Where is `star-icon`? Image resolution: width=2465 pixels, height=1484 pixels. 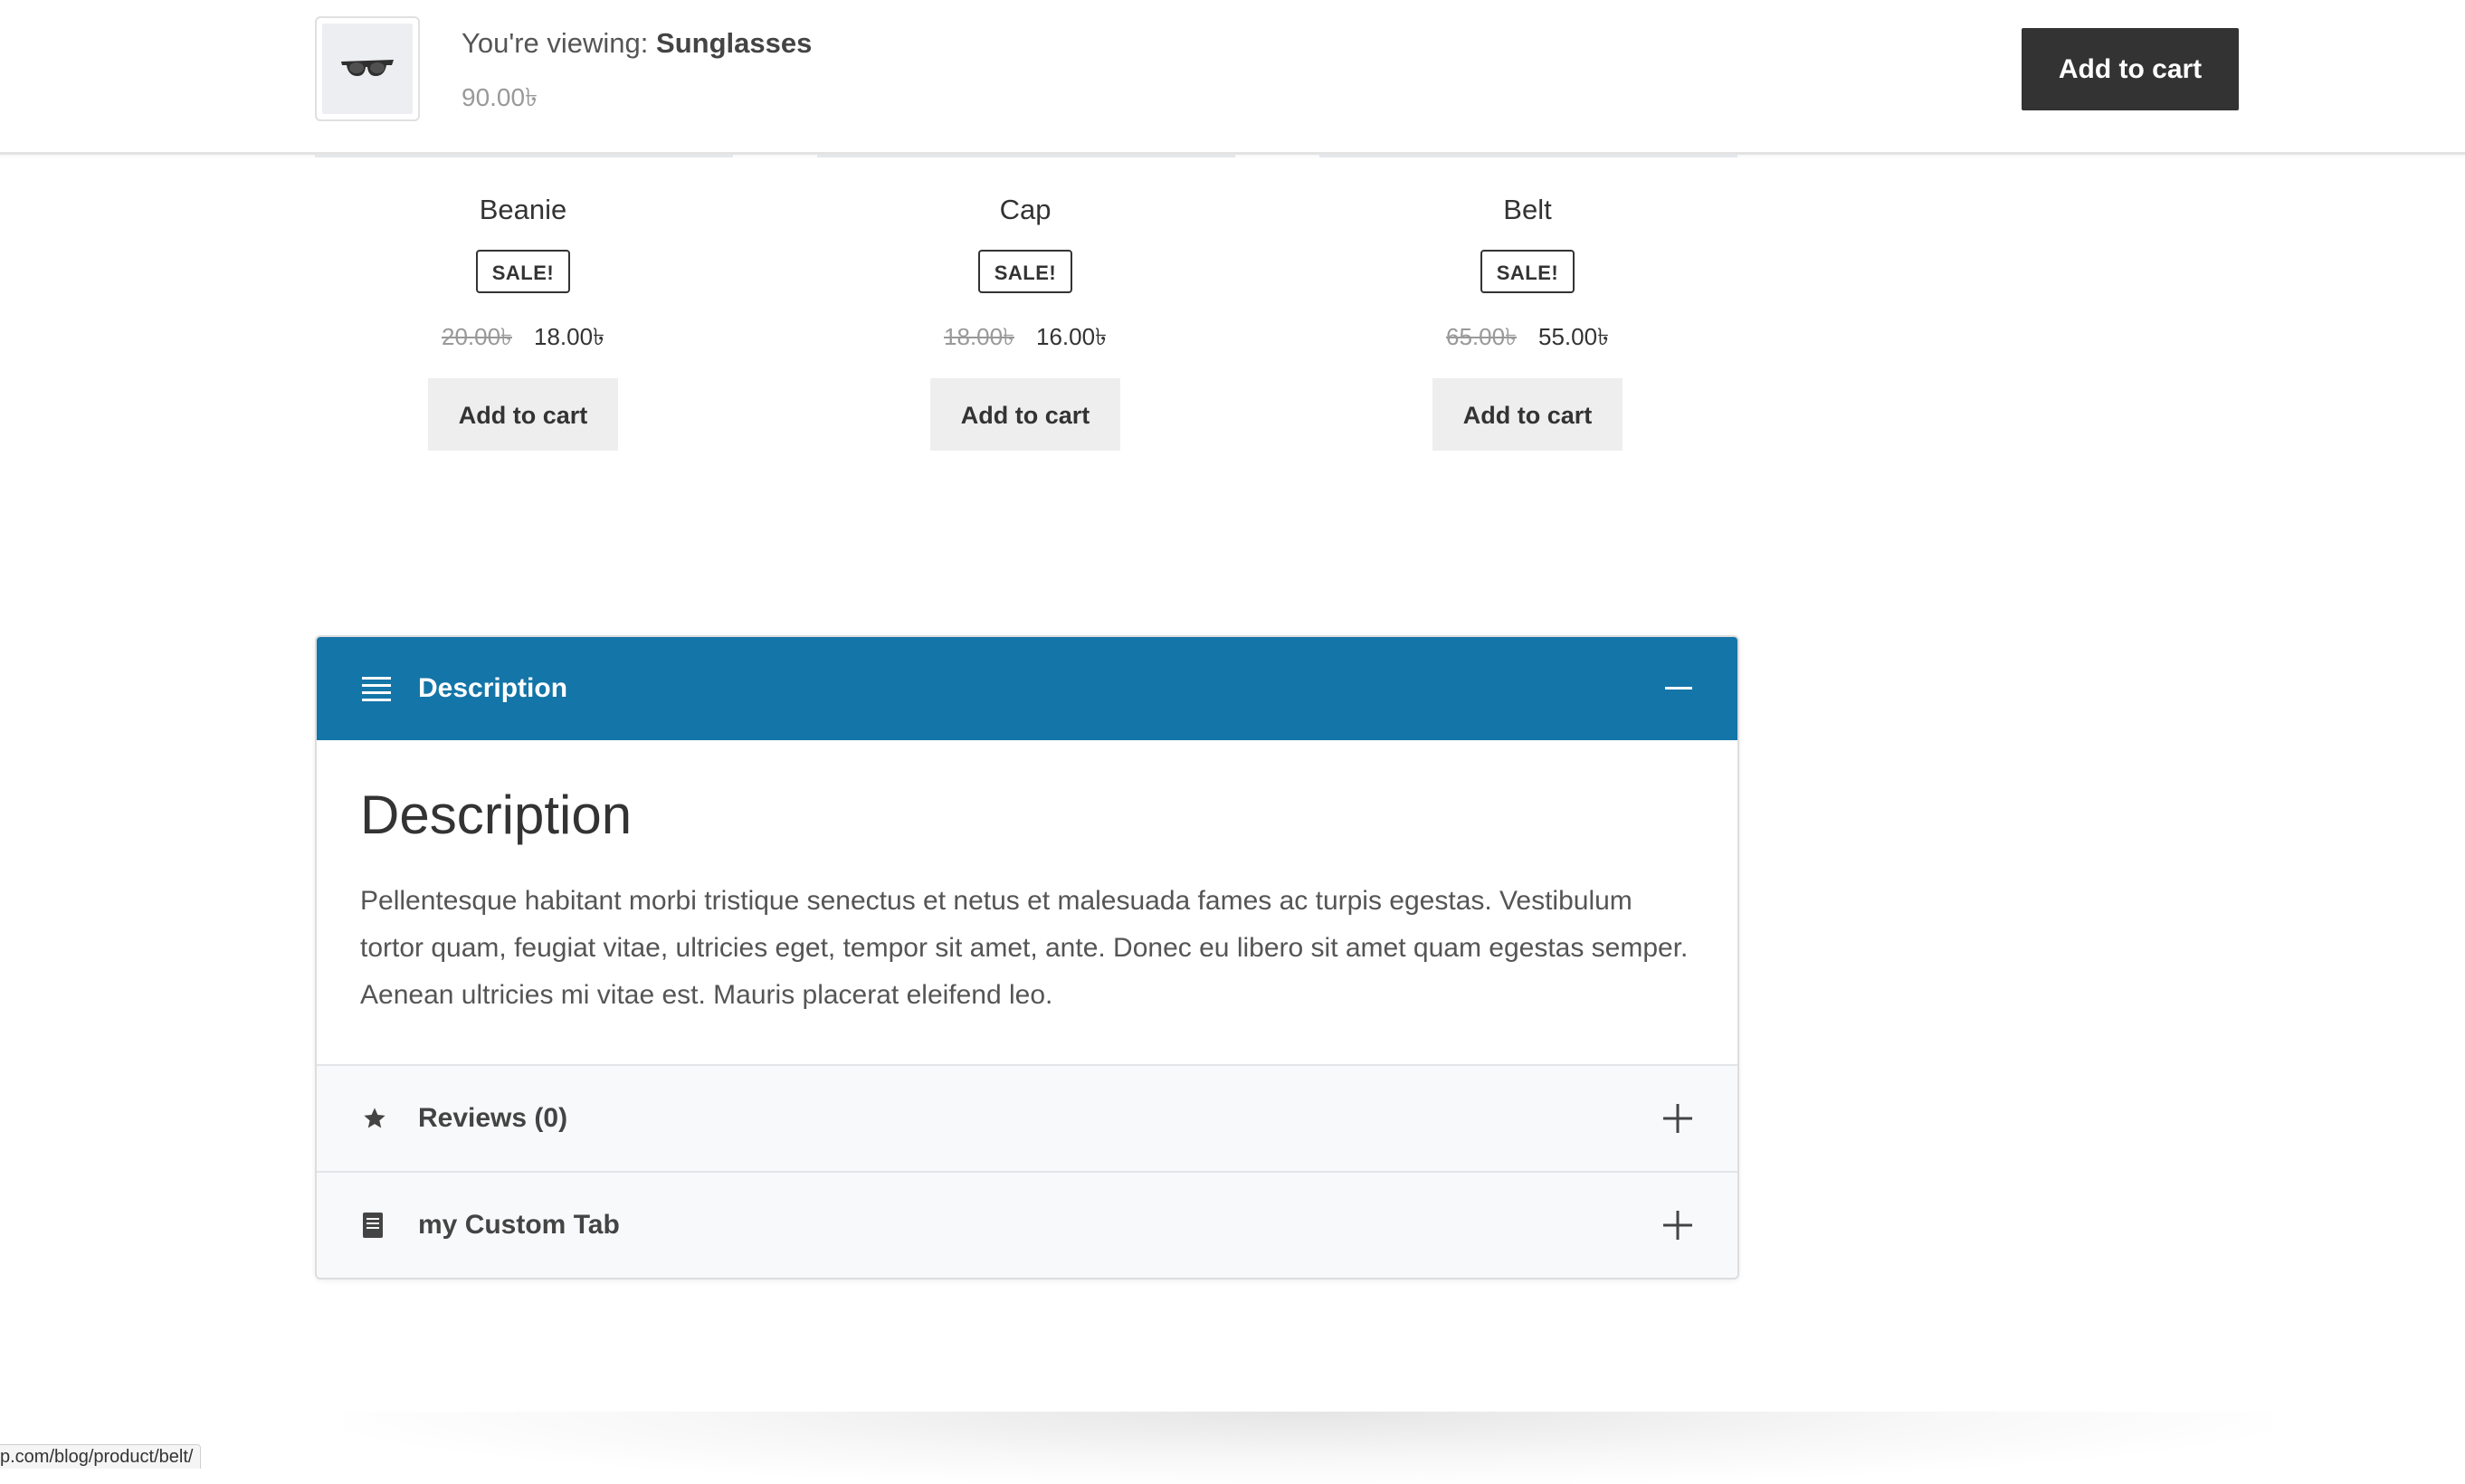 star-icon is located at coordinates (374, 1118).